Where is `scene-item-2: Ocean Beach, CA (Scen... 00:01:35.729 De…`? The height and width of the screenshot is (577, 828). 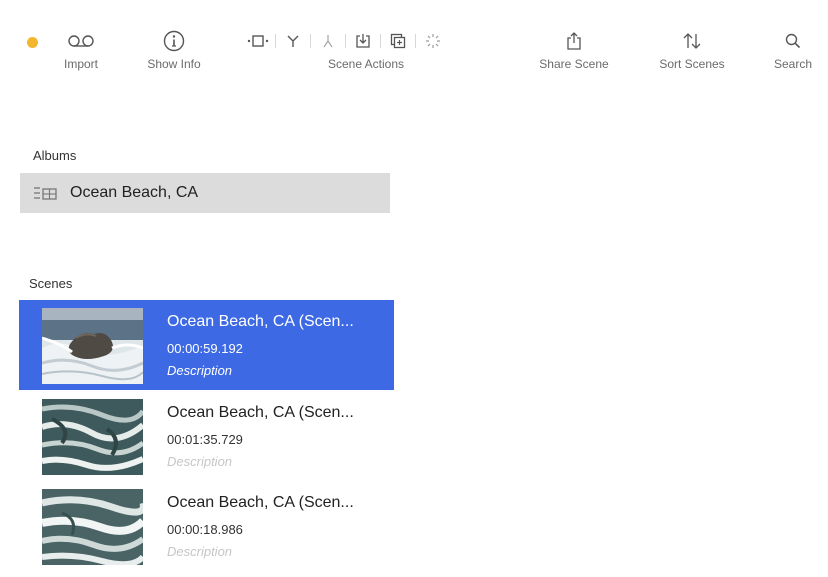
scene-item-2: Ocean Beach, CA (Scen... 00:01:35.729 De… is located at coordinates (206, 436).